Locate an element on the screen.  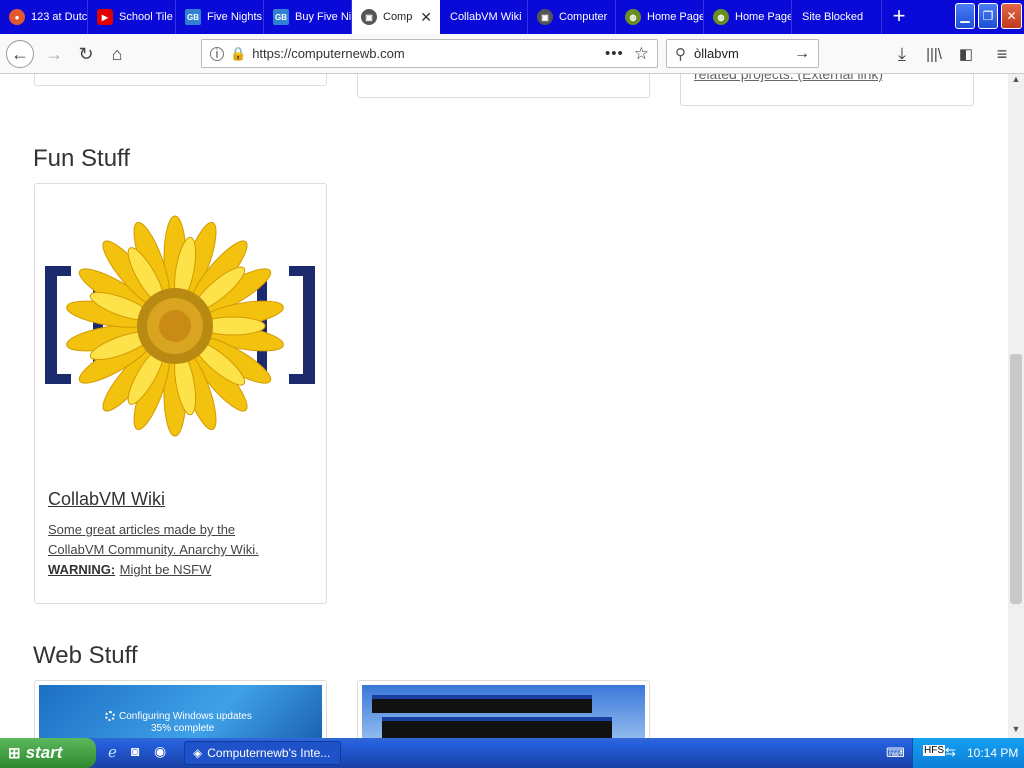
network-icon: ⇆ is located at coordinates (950, 752).